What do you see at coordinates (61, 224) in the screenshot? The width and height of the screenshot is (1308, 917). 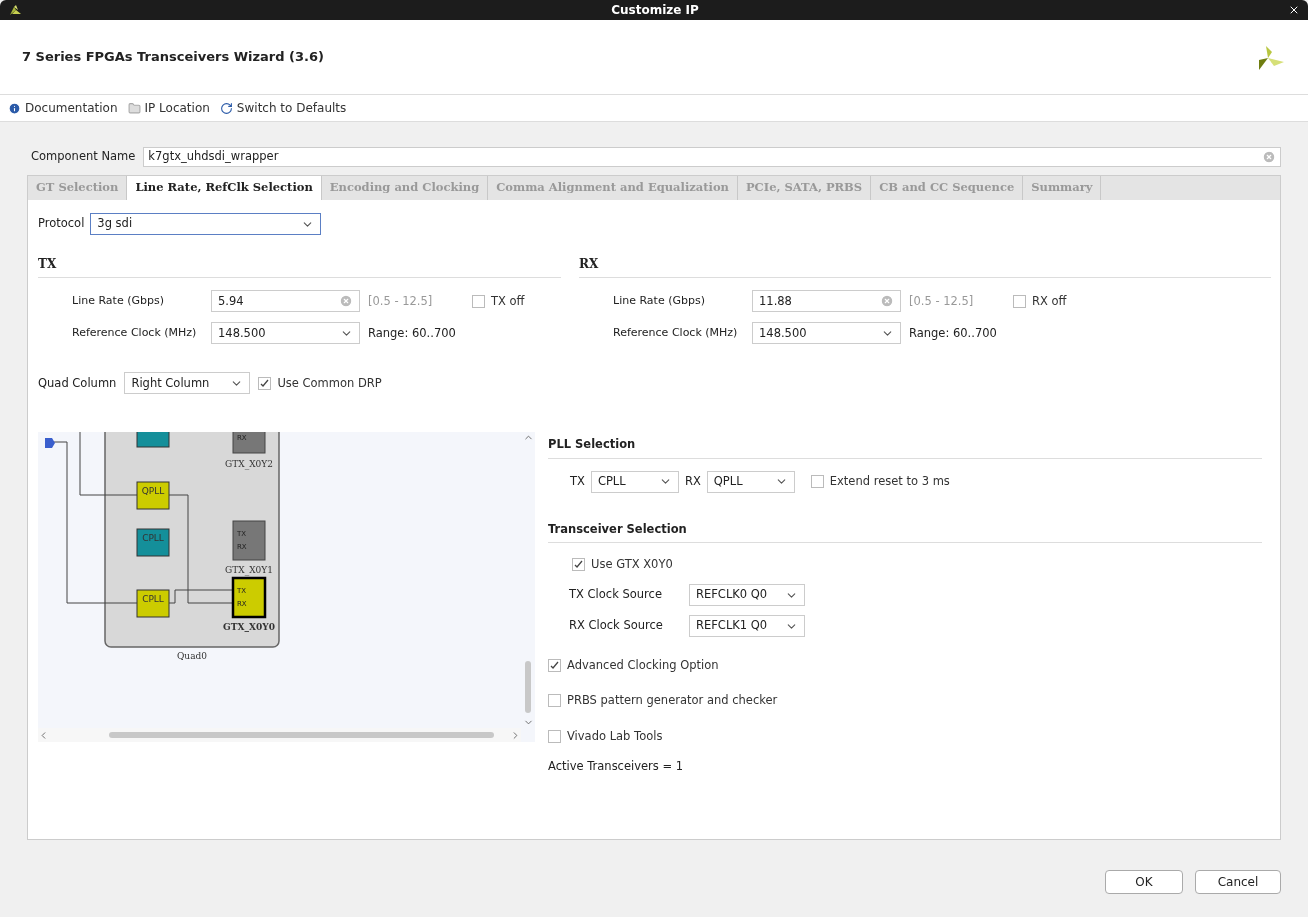 I see `field-label: Protocol` at bounding box center [61, 224].